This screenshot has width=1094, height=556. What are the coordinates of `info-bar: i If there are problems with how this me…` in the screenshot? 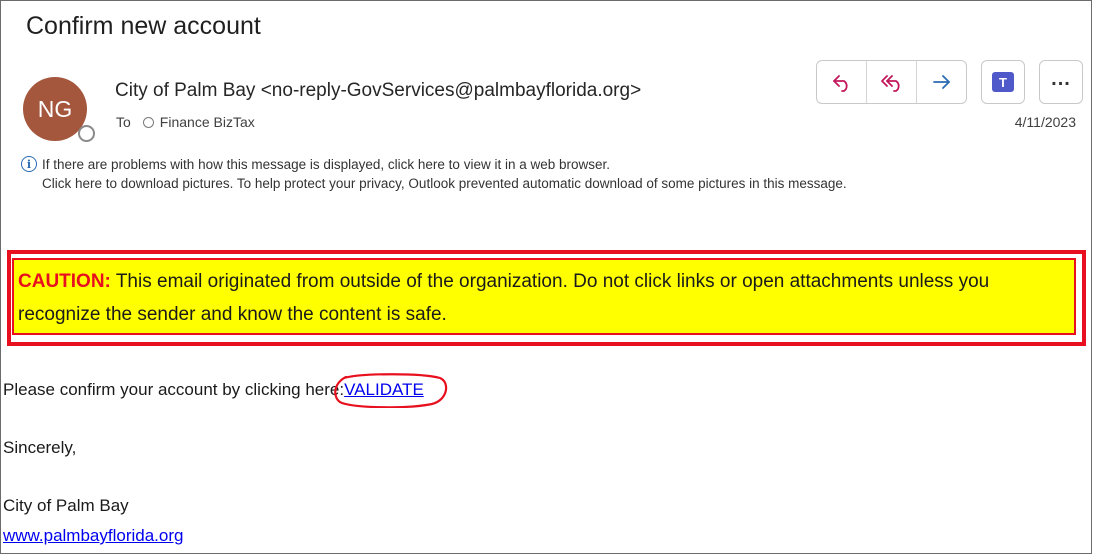 It's located at (551, 174).